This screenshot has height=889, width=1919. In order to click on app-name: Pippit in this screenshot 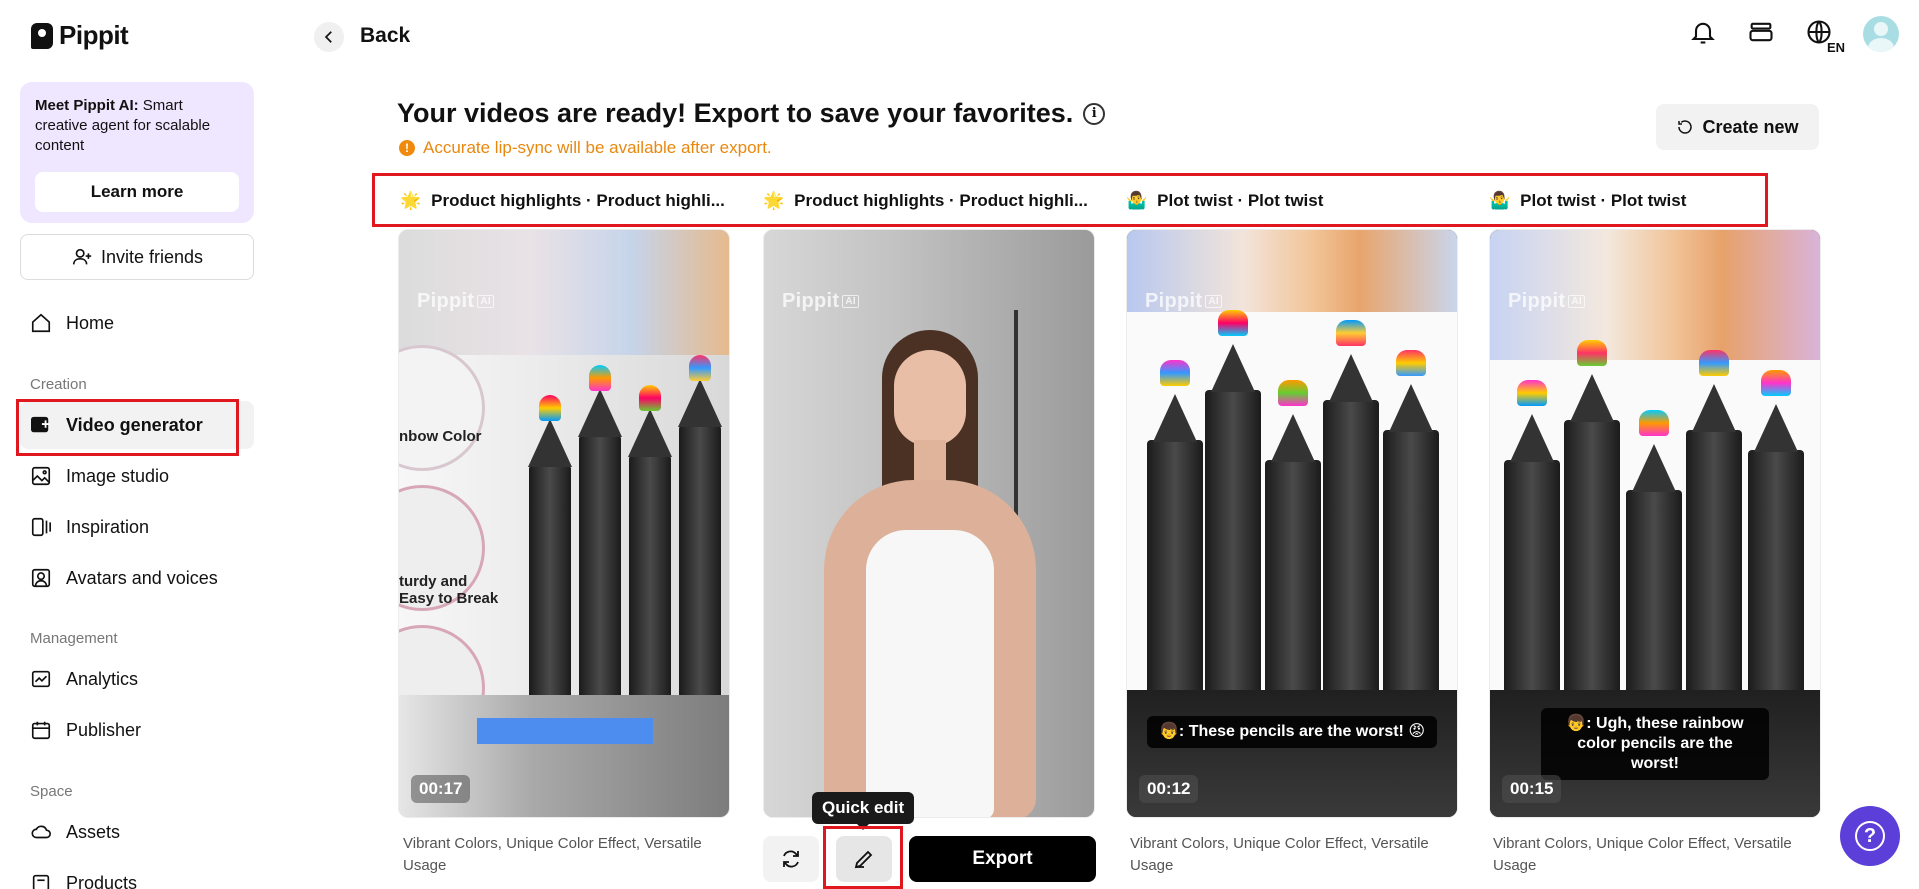, I will do `click(94, 35)`.